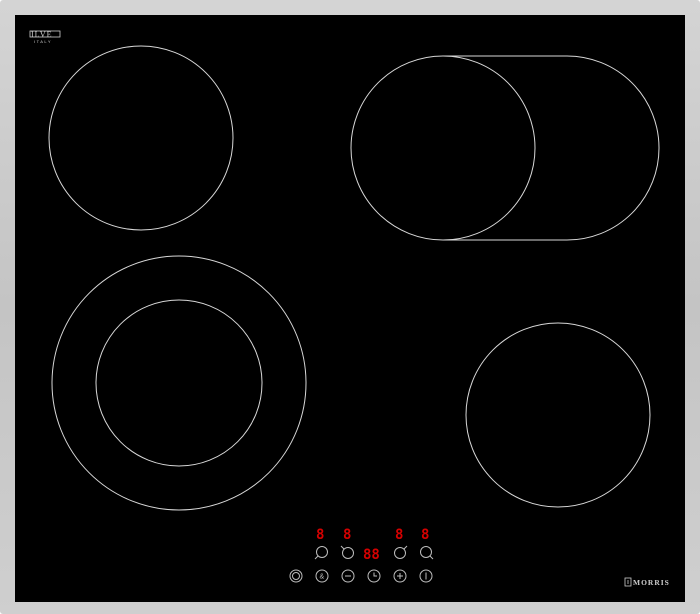 This screenshot has height=614, width=700. Describe the element at coordinates (551, 148) in the screenshot. I see `extended-zone-outline` at that location.